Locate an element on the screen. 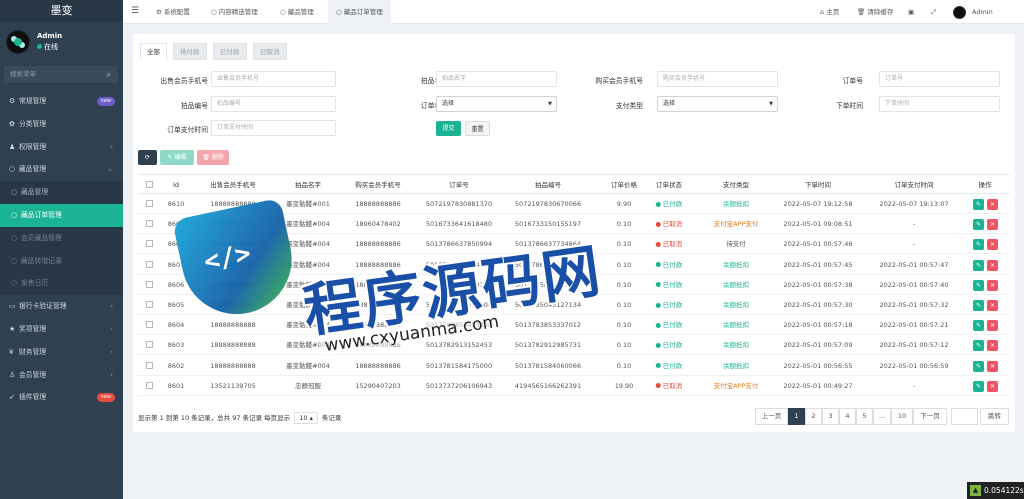  column-header: 下单时间 is located at coordinates (818, 185).